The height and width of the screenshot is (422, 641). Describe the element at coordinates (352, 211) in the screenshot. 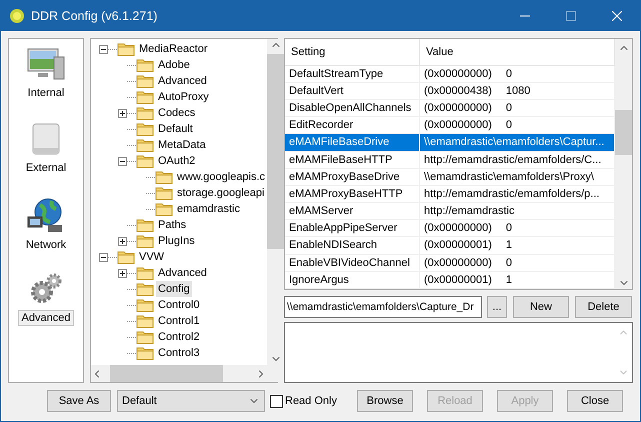

I see `setting-cell: eMAMServer` at that location.